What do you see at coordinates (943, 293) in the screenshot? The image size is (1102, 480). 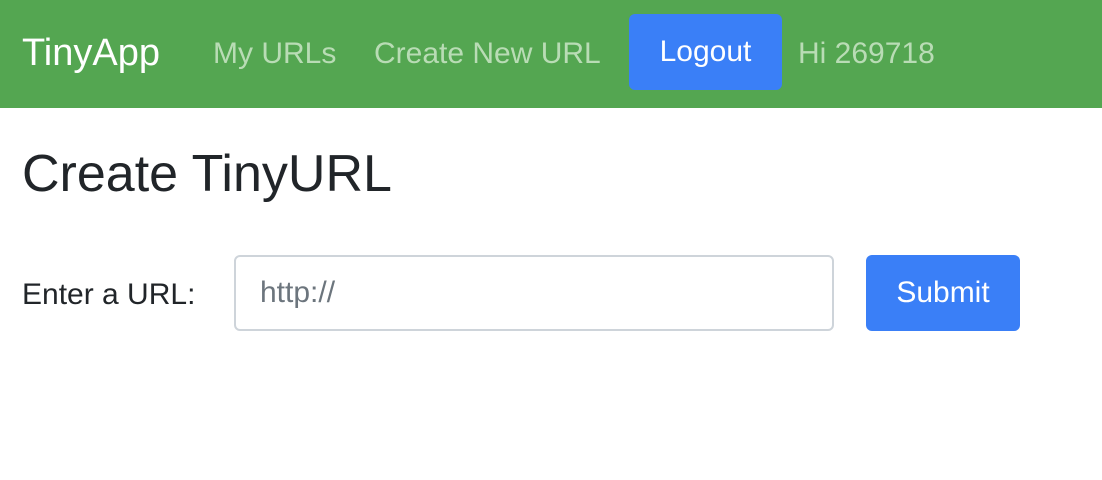 I see `submit-button: Submit` at bounding box center [943, 293].